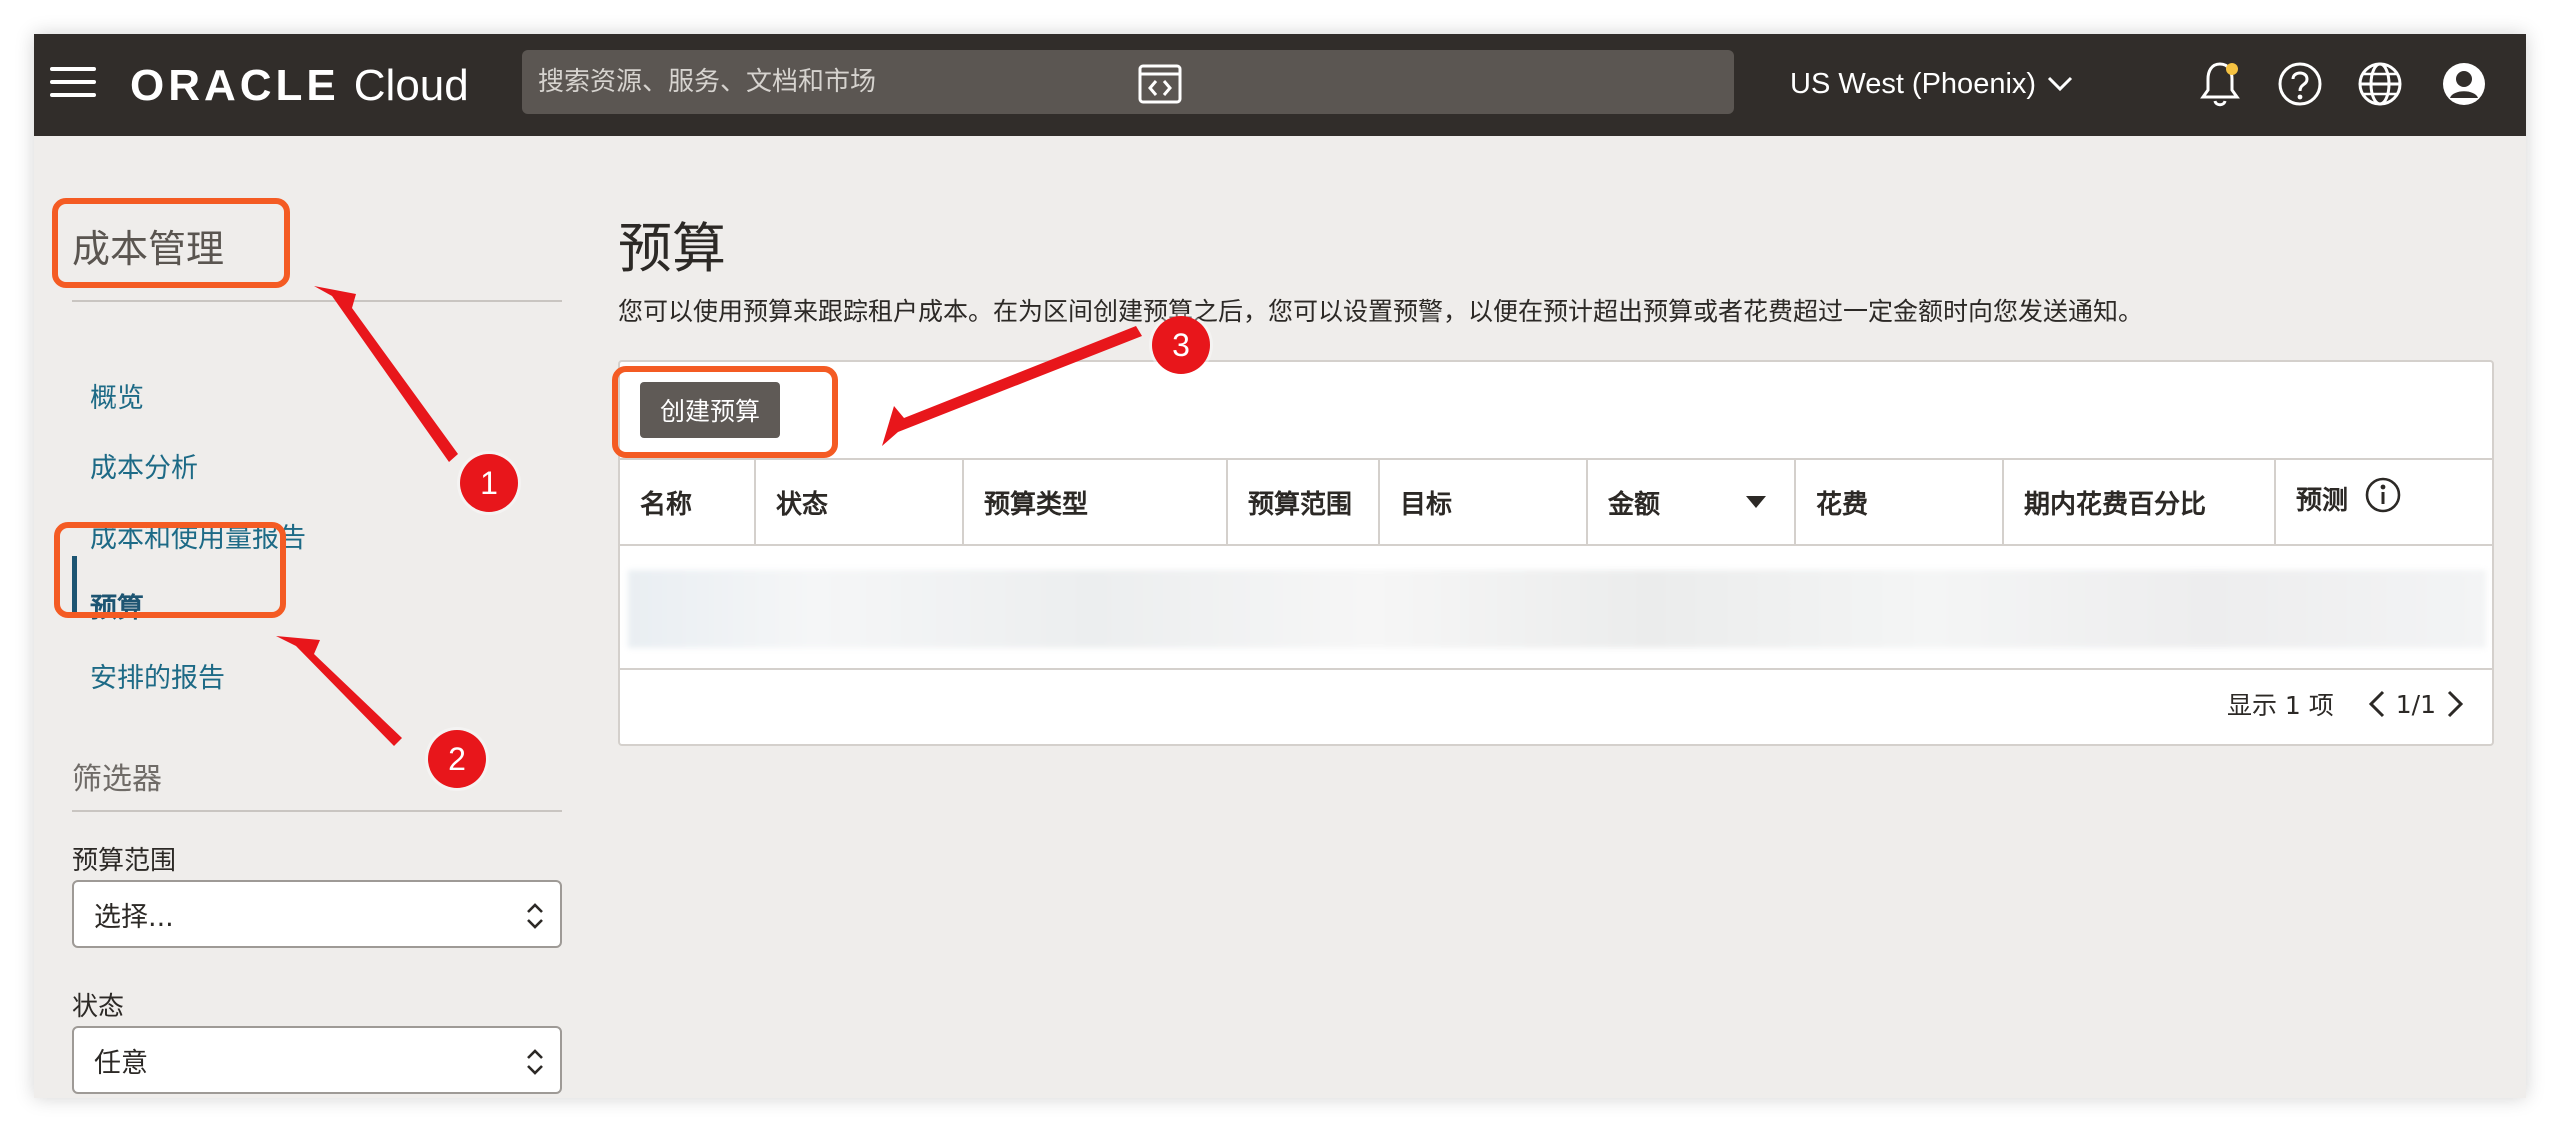 This screenshot has width=2560, height=1135. What do you see at coordinates (489, 483) in the screenshot?
I see `step-badge-1: 1` at bounding box center [489, 483].